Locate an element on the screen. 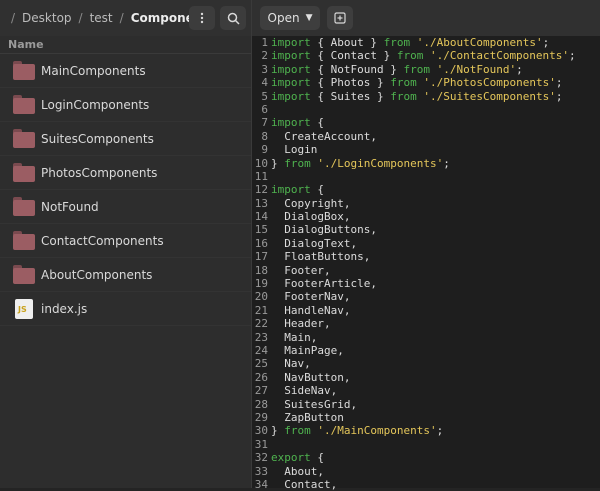 This screenshot has height=491, width=600. code-text: DialogText, is located at coordinates (314, 243).